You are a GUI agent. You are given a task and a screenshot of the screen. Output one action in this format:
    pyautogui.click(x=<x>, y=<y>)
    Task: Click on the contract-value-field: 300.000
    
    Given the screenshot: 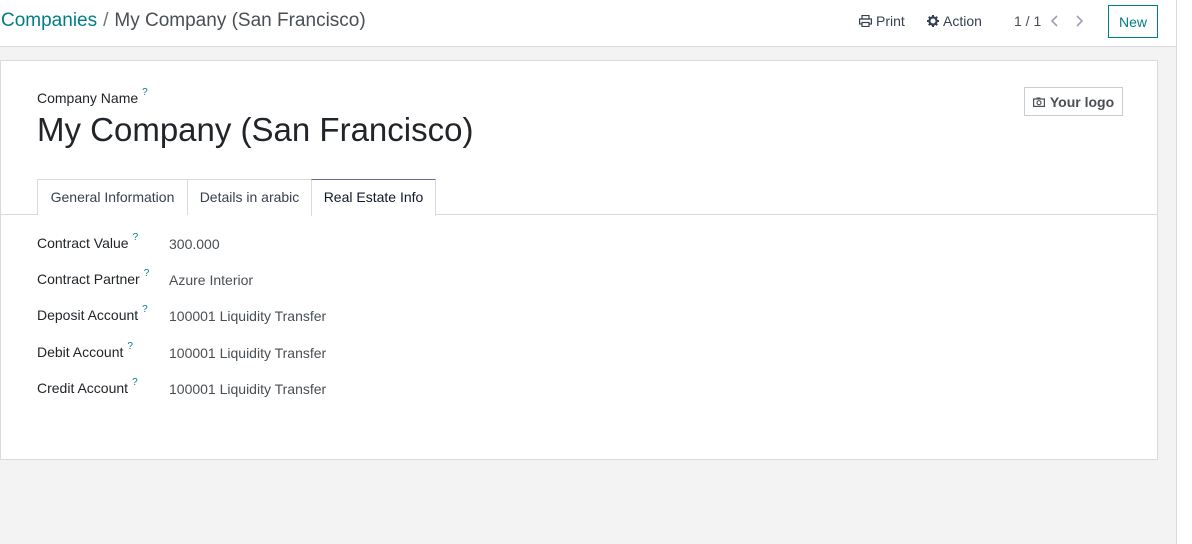 What is the action you would take?
    pyautogui.click(x=194, y=244)
    